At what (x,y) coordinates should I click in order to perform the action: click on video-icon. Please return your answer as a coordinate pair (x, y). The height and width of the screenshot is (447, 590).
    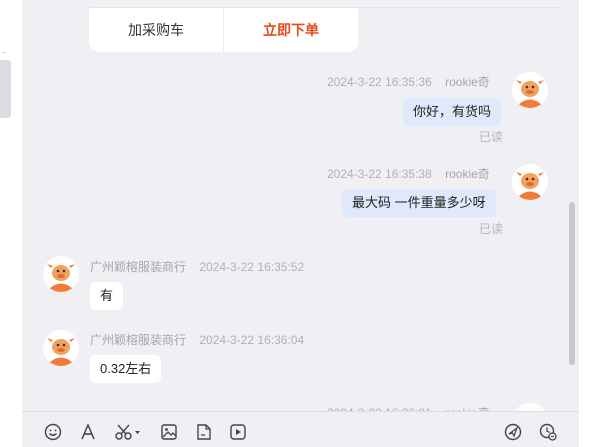
    Looking at the image, I should click on (238, 432).